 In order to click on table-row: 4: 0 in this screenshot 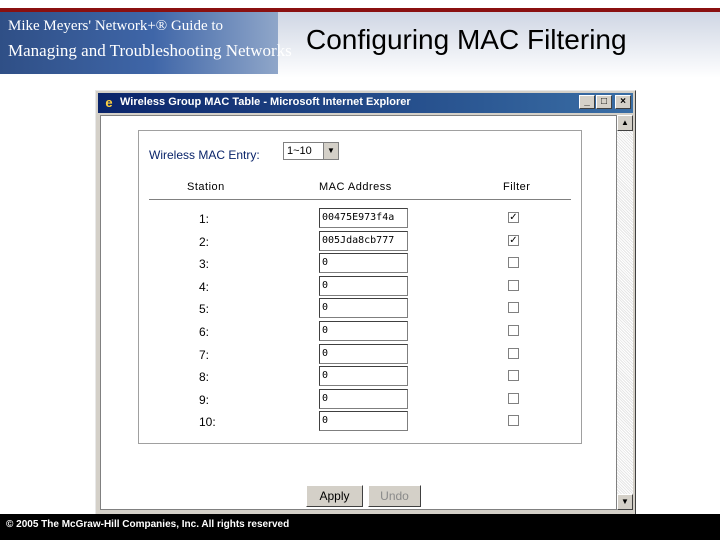, I will do `click(361, 286)`.